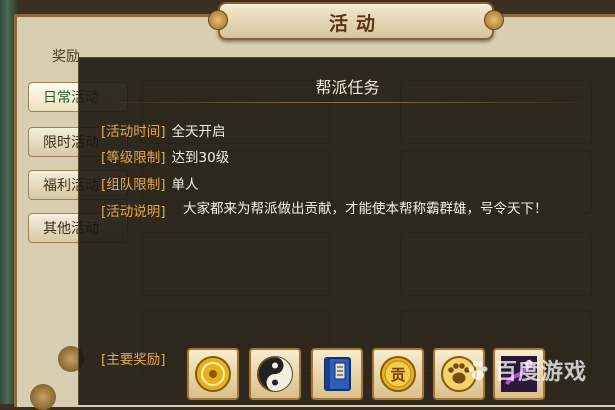  I want to click on reward-slot-yin-yang, so click(275, 374).